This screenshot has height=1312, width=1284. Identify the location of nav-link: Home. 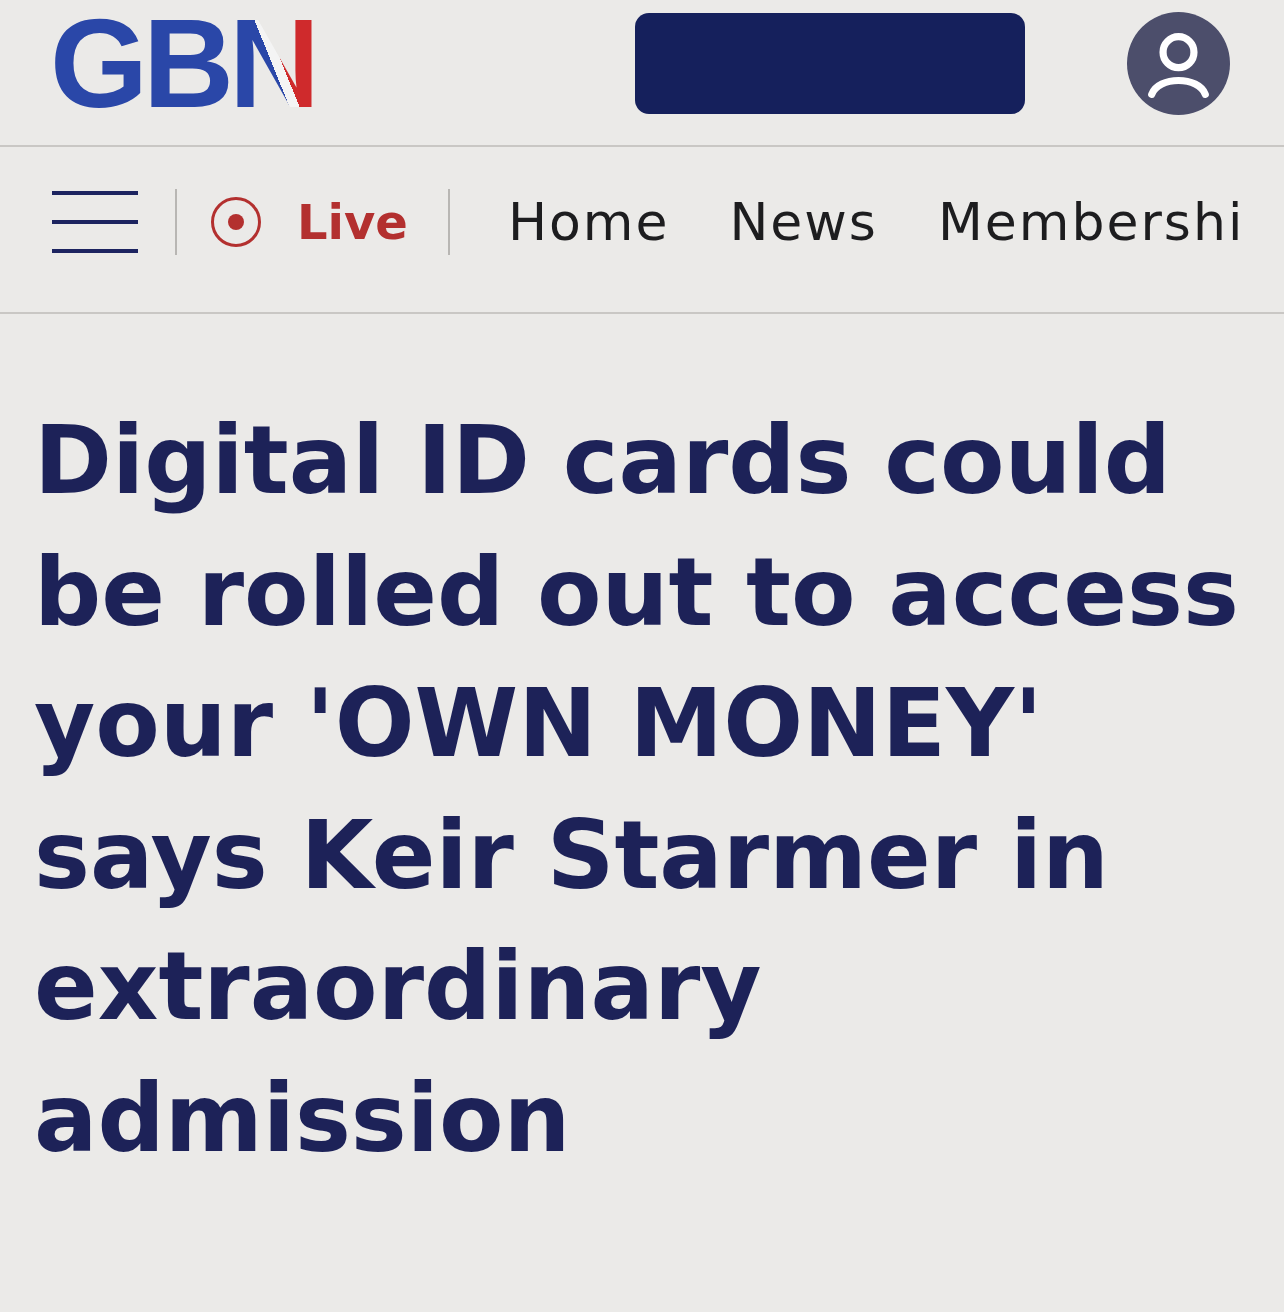
(588, 221).